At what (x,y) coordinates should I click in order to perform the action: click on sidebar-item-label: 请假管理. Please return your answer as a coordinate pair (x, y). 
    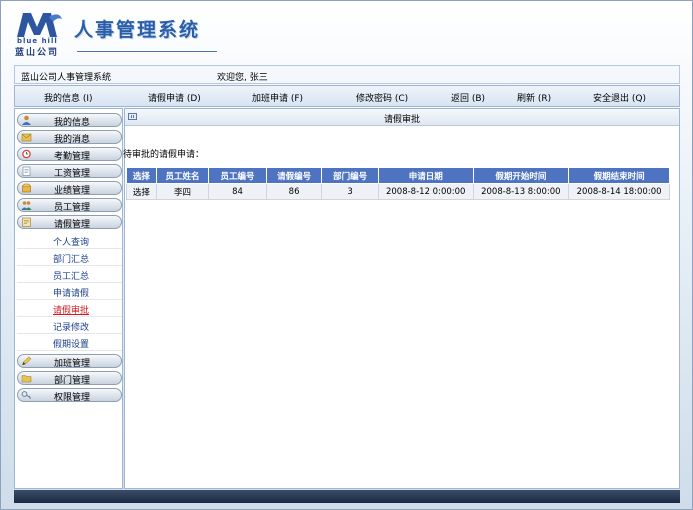
    Looking at the image, I should click on (72, 225).